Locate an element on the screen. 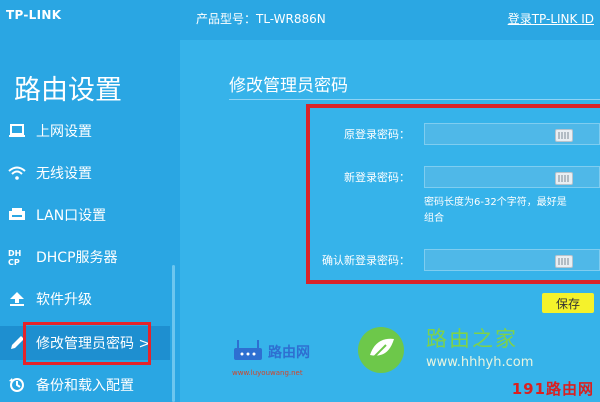  watermark-leaf-logo is located at coordinates (381, 350).